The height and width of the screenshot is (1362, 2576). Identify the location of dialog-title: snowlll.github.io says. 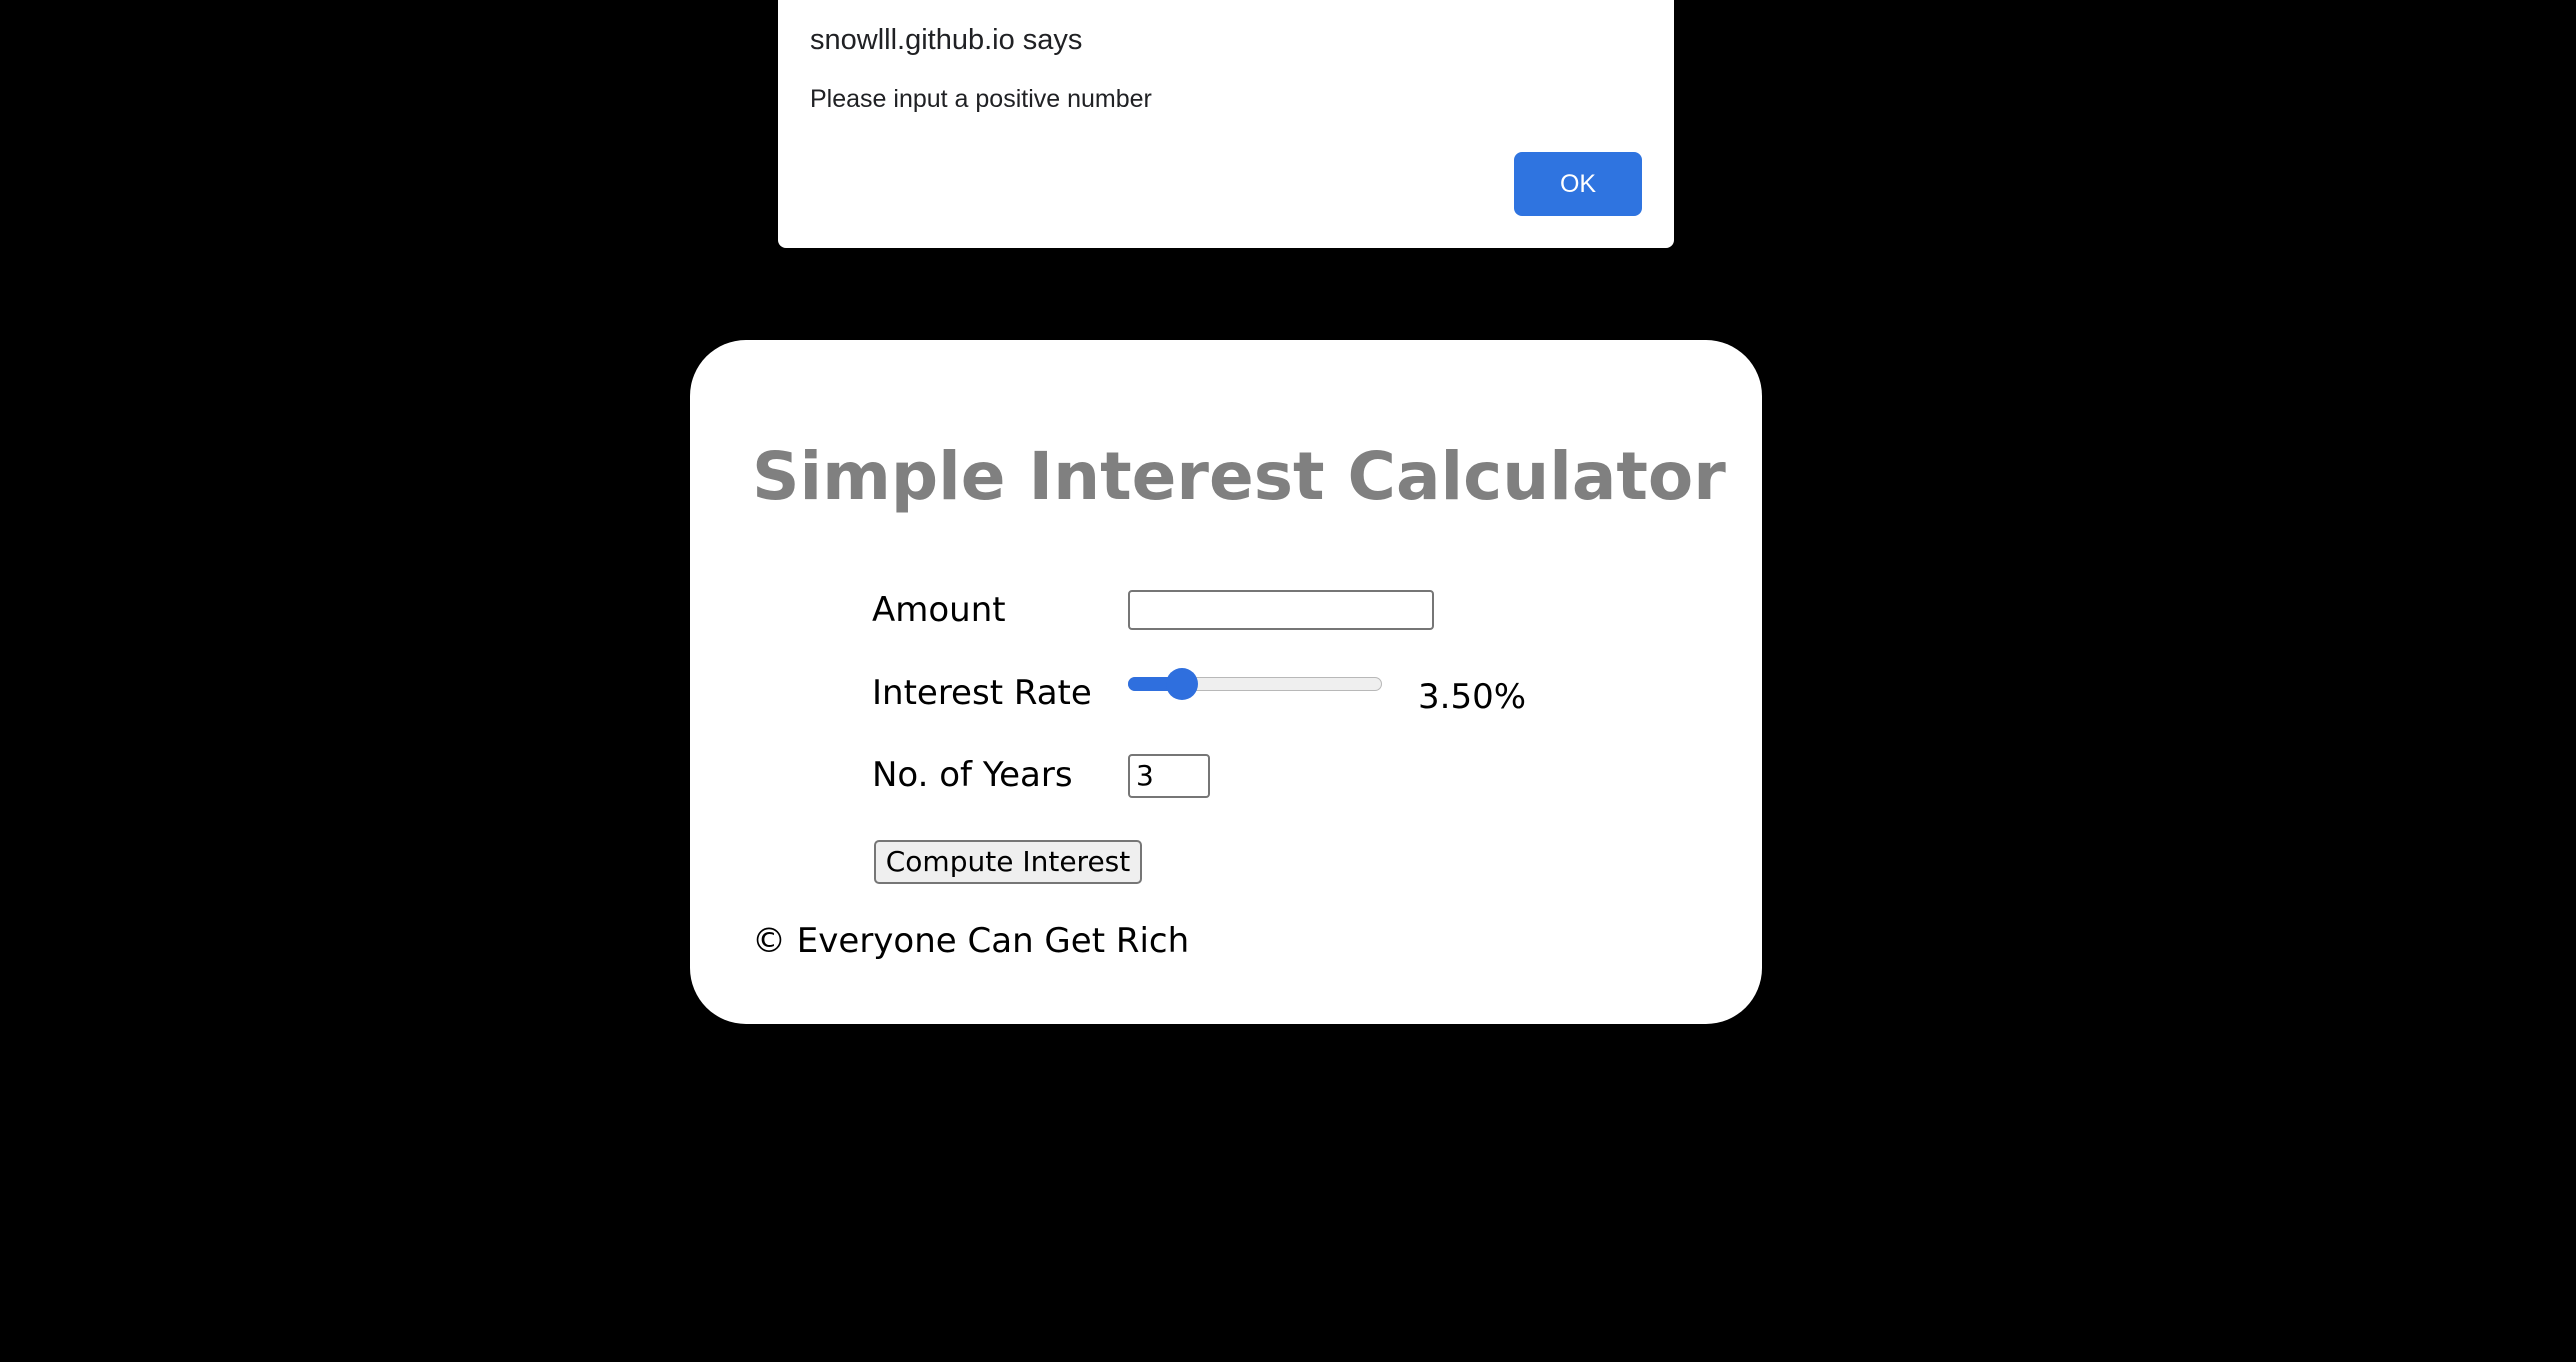
(946, 40).